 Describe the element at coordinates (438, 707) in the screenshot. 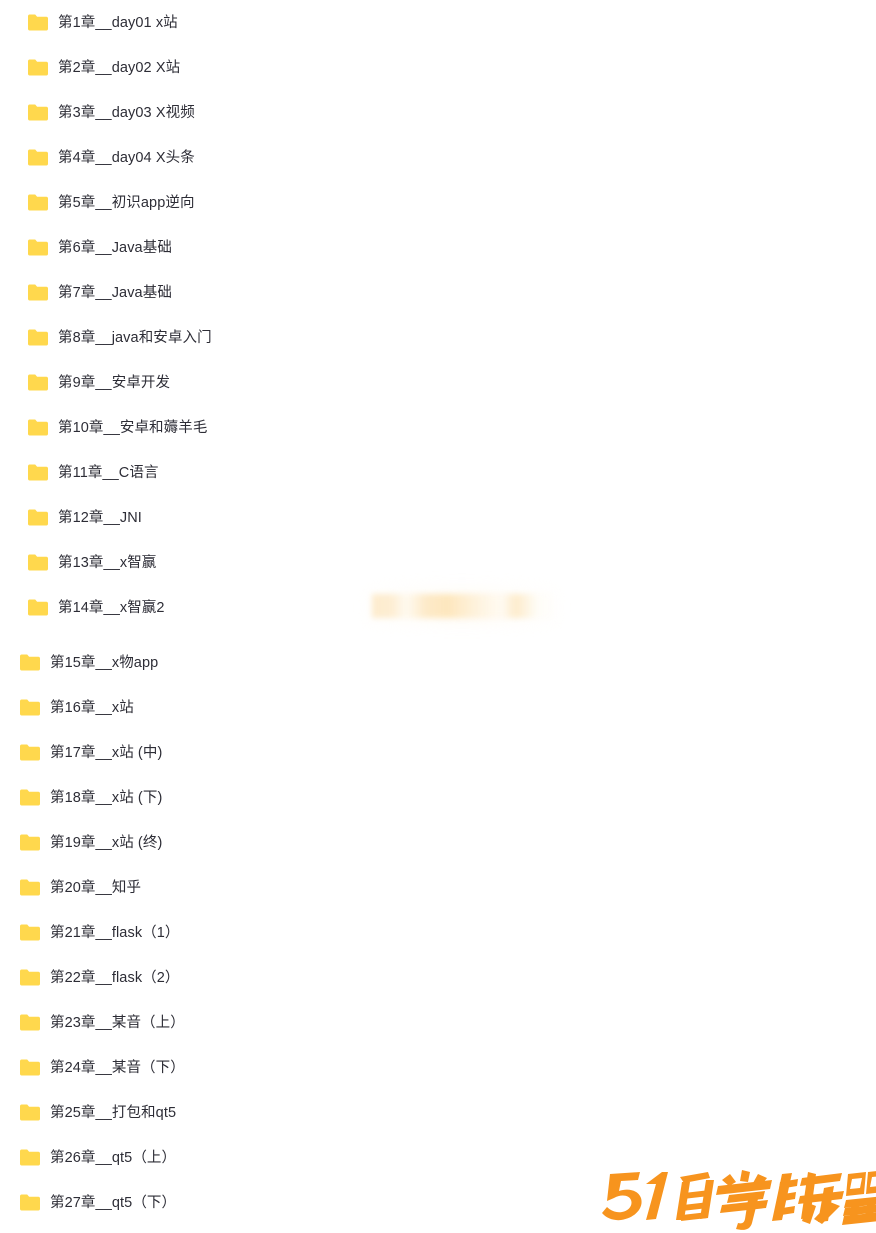

I see `folder-list-item: 第16章__x站` at that location.